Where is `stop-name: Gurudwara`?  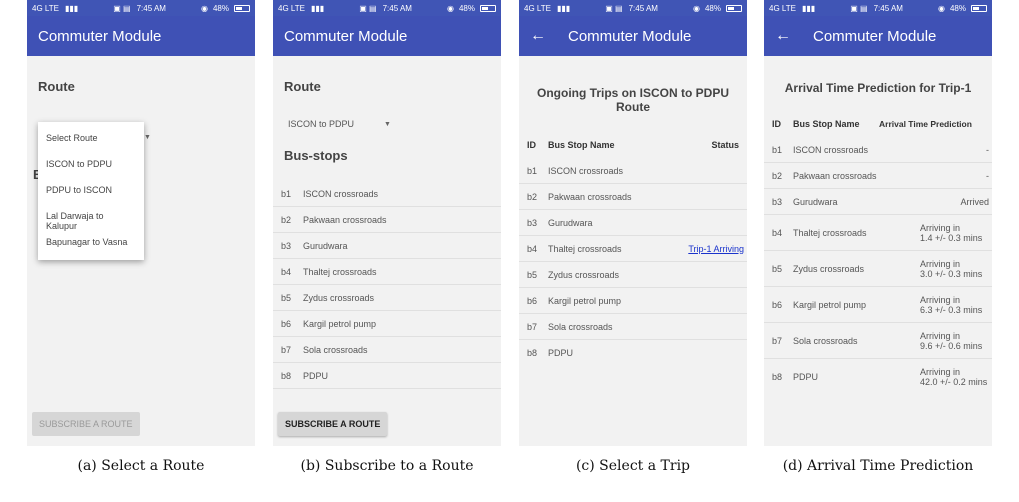
stop-name: Gurudwara is located at coordinates (325, 245).